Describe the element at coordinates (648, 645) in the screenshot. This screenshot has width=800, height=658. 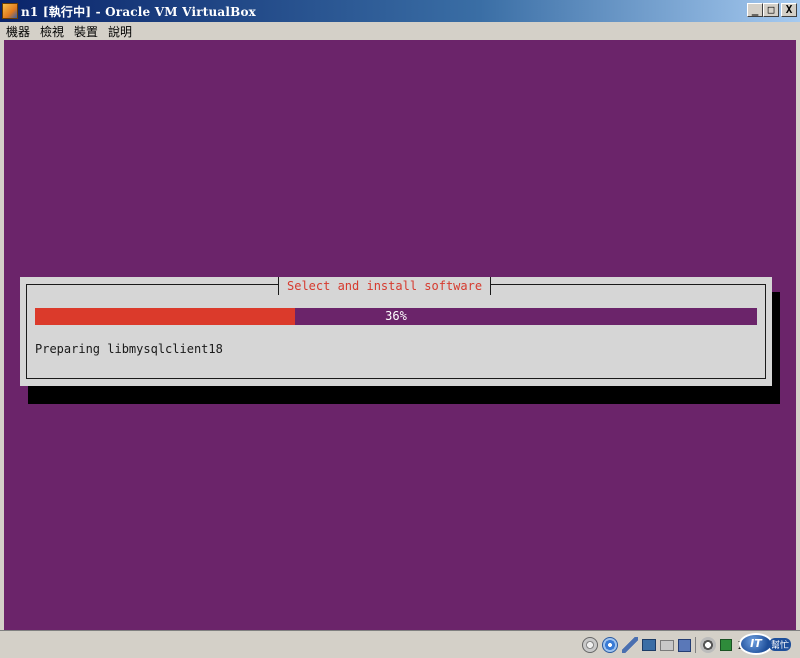
I see `network-icon` at that location.